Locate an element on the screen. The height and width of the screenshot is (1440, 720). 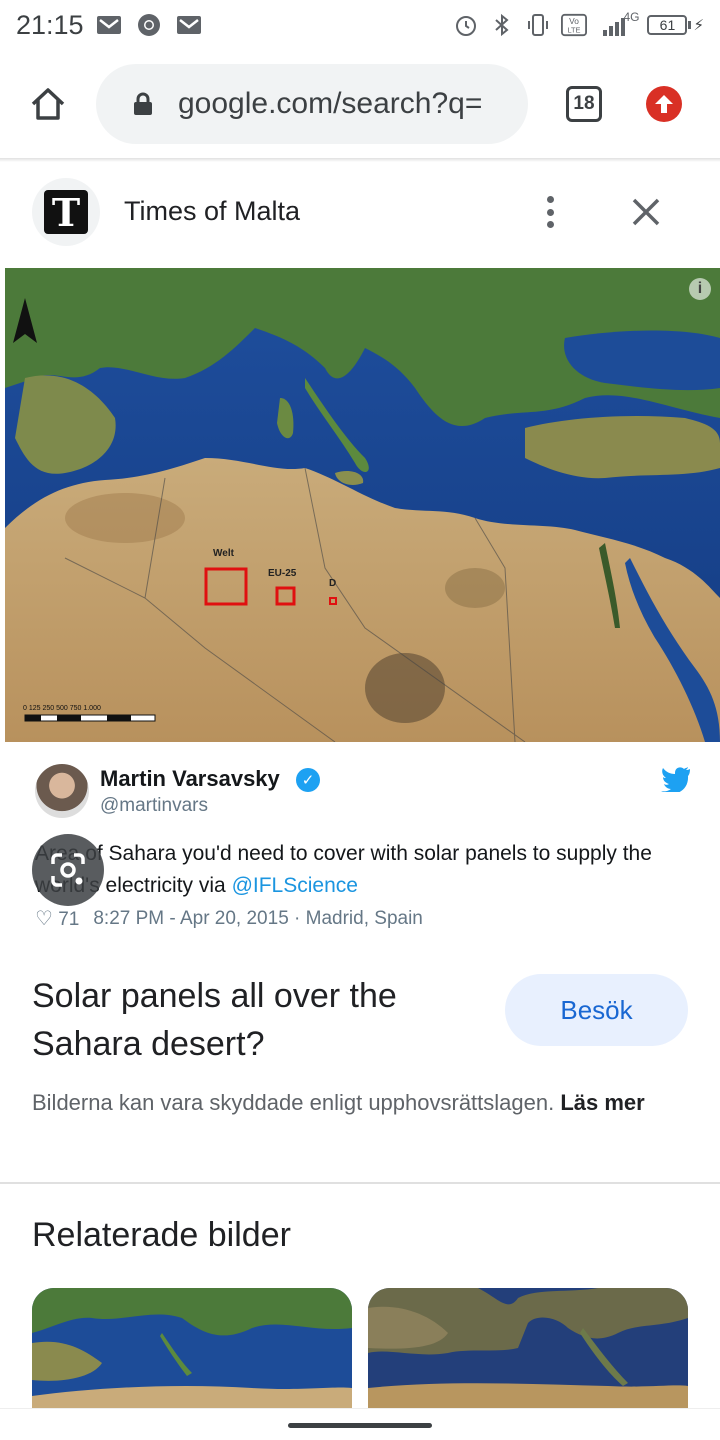
heart-icon: ♡ is located at coordinates (44, 919).